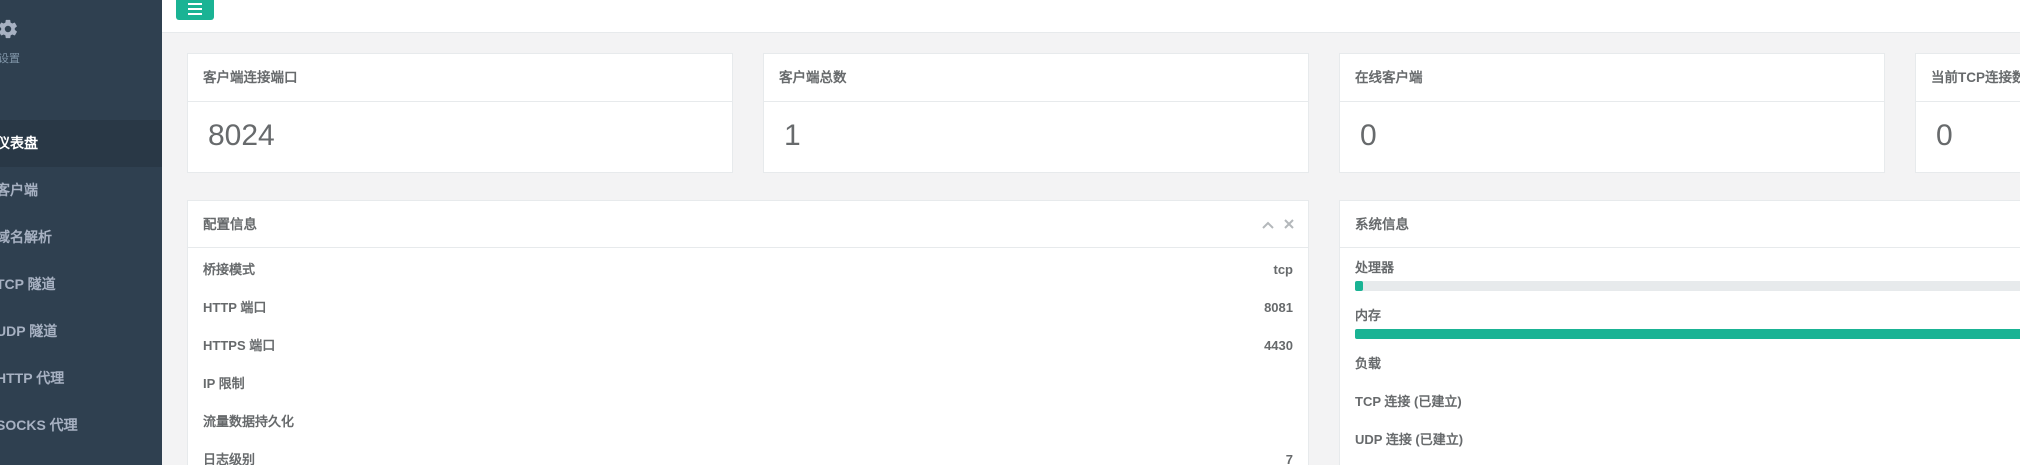 This screenshot has width=2020, height=465. I want to click on gear-icon, so click(9, 29).